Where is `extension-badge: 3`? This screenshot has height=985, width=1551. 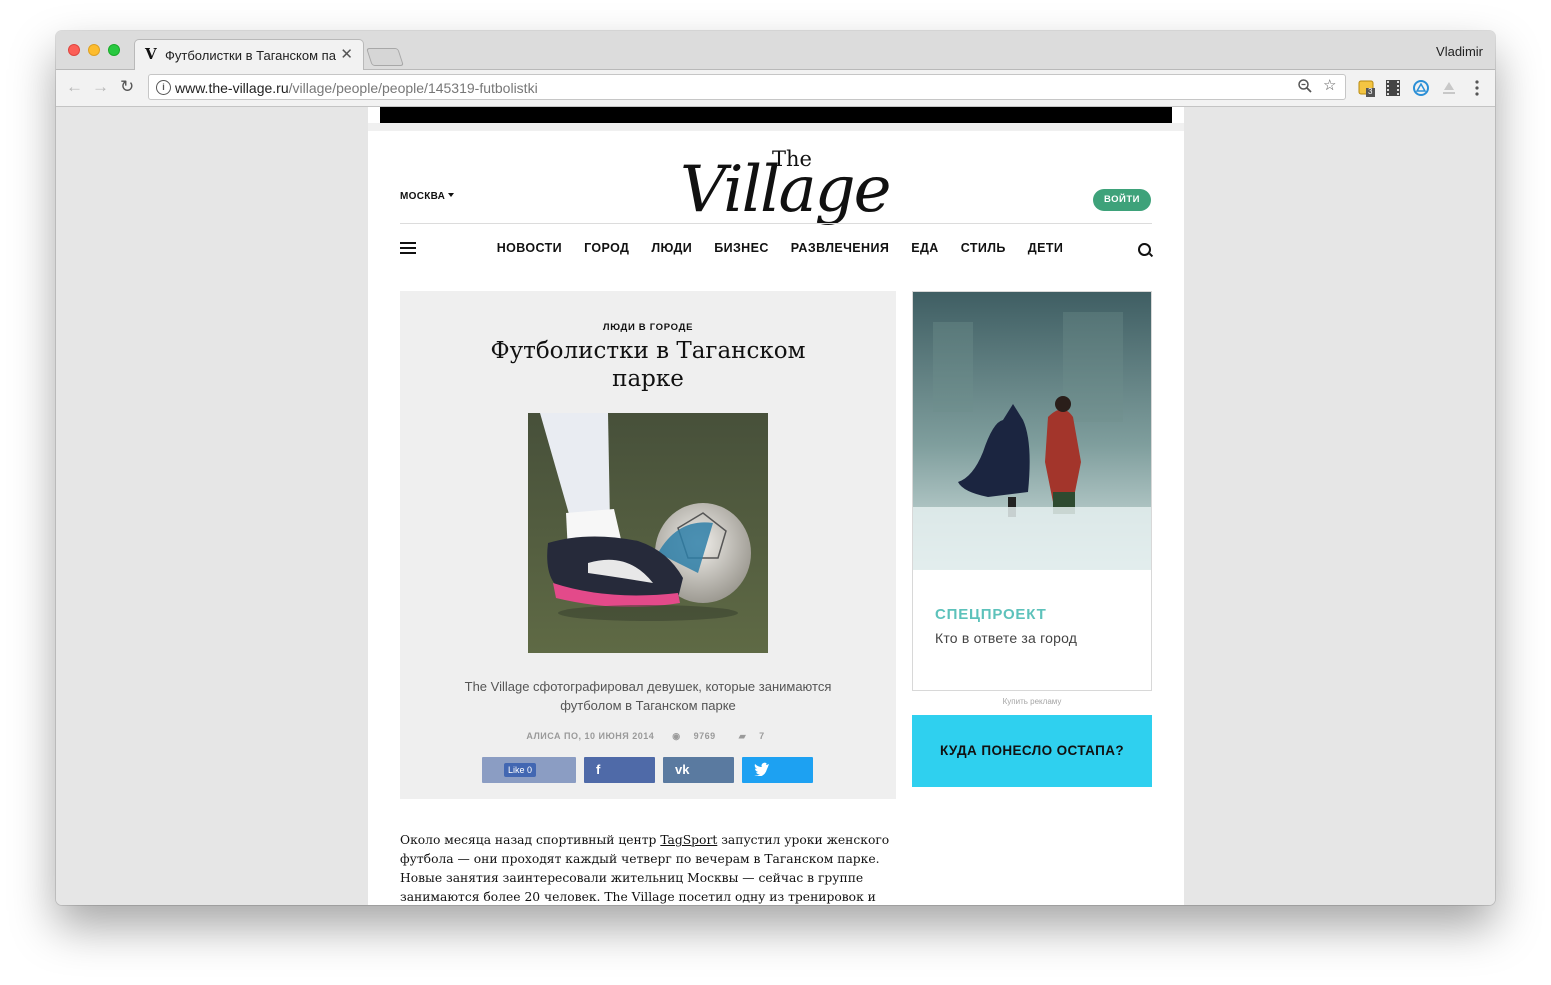 extension-badge: 3 is located at coordinates (1370, 91).